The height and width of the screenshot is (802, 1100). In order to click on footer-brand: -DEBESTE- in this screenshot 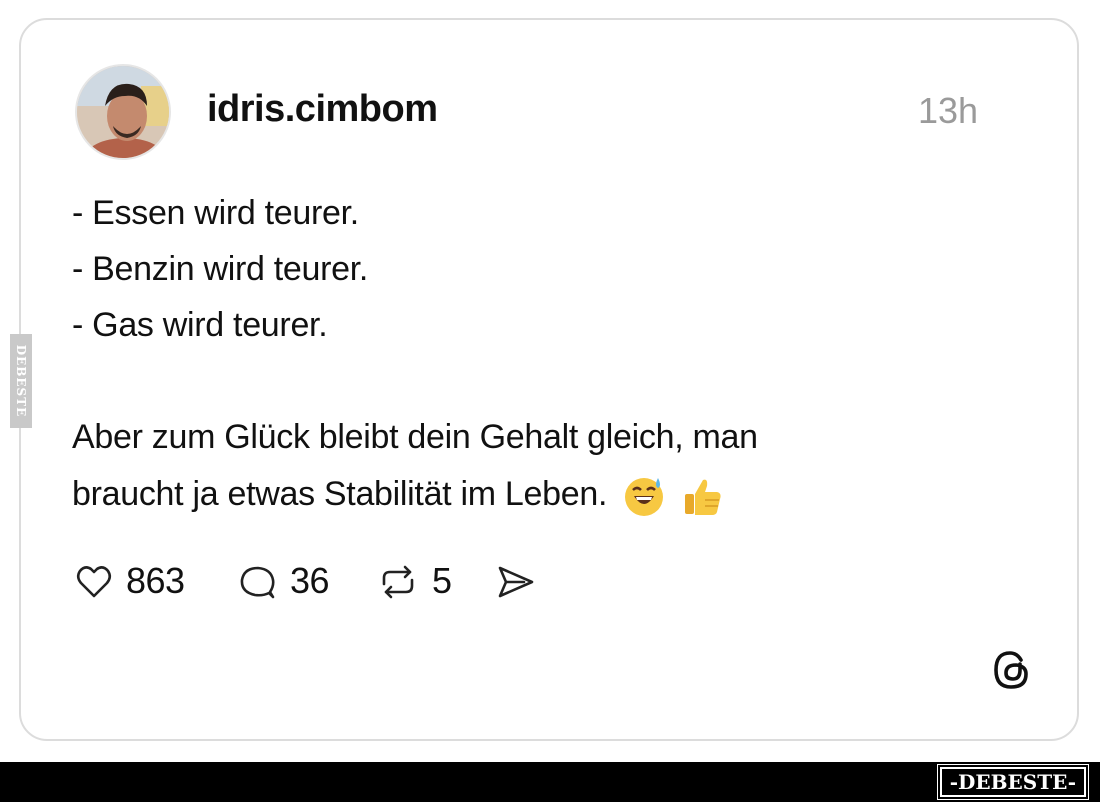, I will do `click(1013, 782)`.